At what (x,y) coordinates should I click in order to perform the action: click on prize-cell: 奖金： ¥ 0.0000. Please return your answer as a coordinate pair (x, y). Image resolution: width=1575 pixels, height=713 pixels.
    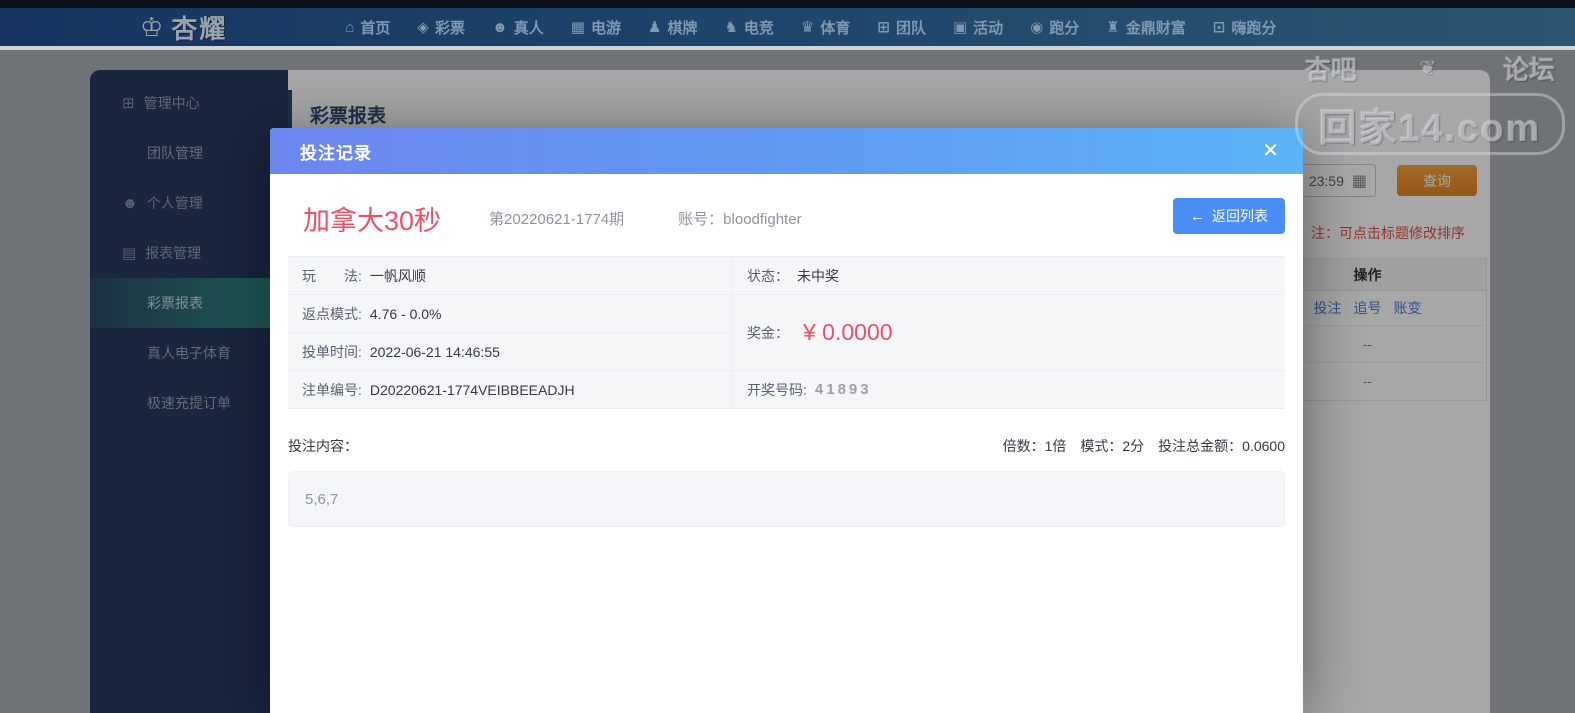
    Looking at the image, I should click on (1008, 333).